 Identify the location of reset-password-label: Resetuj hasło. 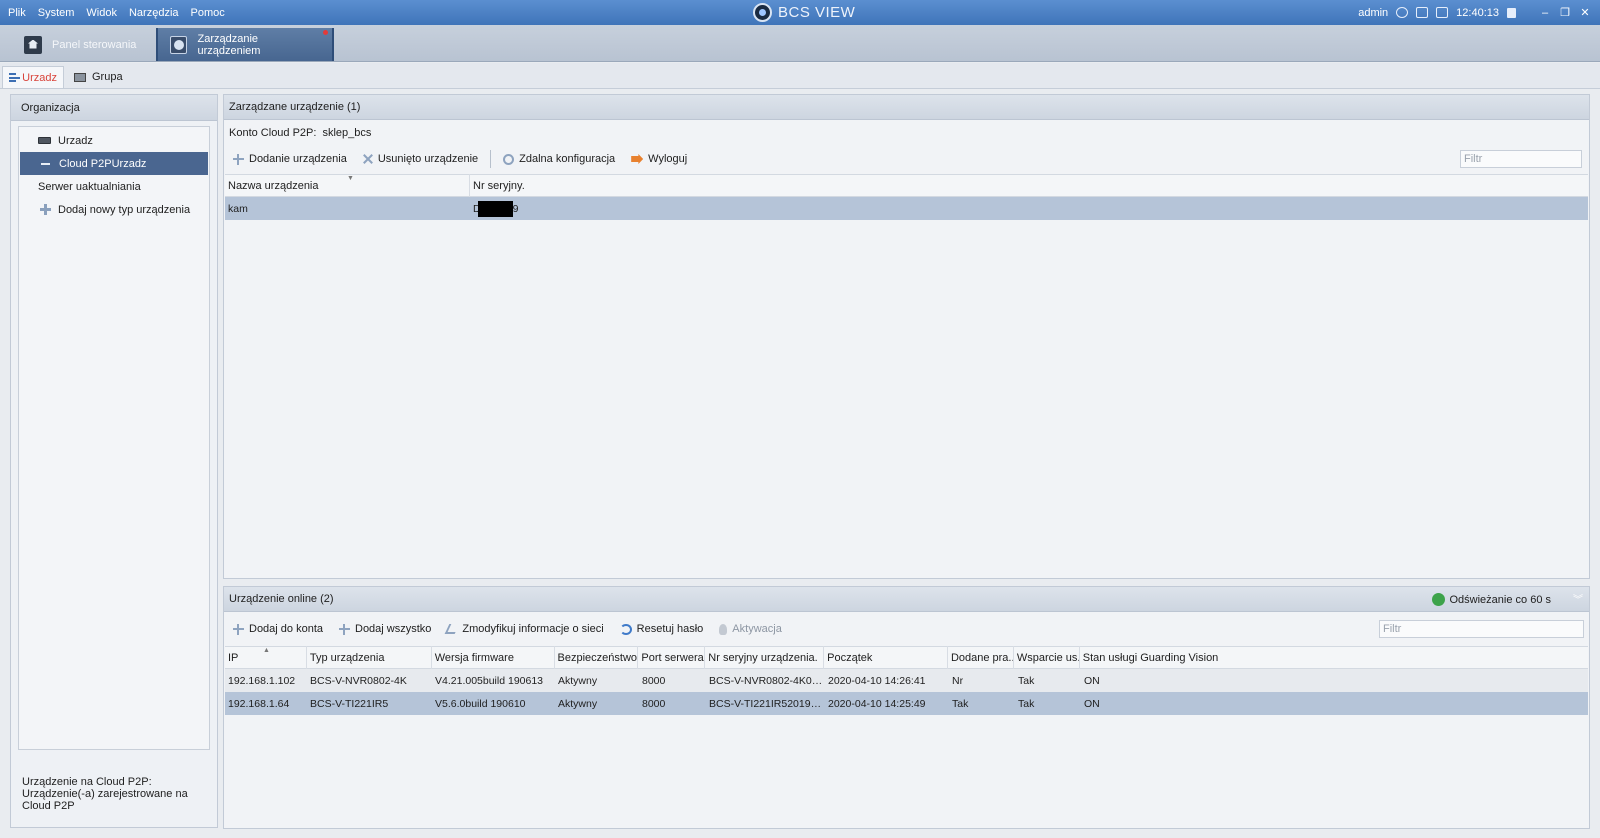
(670, 629).